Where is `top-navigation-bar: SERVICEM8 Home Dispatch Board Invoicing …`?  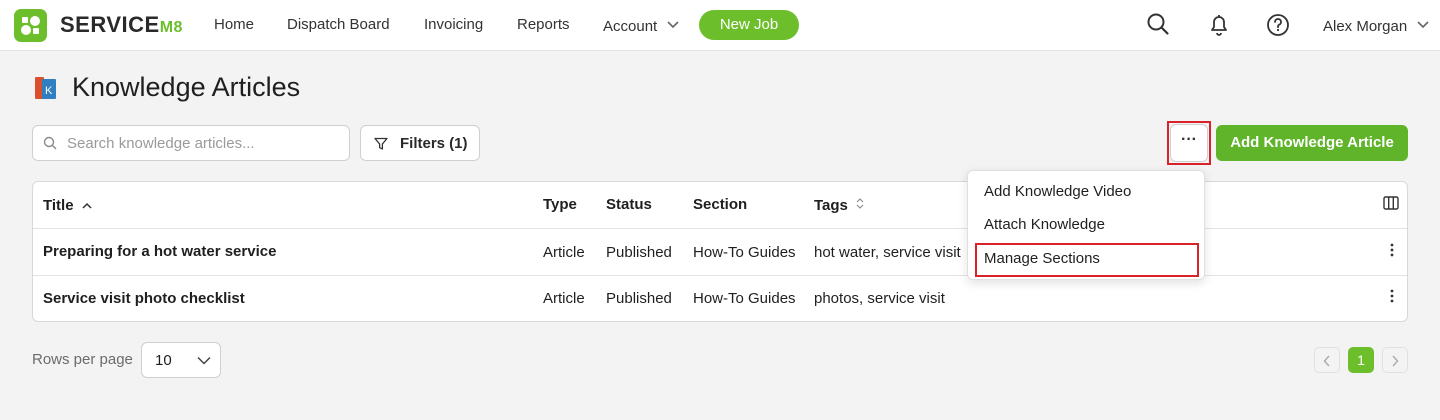 top-navigation-bar: SERVICEM8 Home Dispatch Board Invoicing … is located at coordinates (720, 25).